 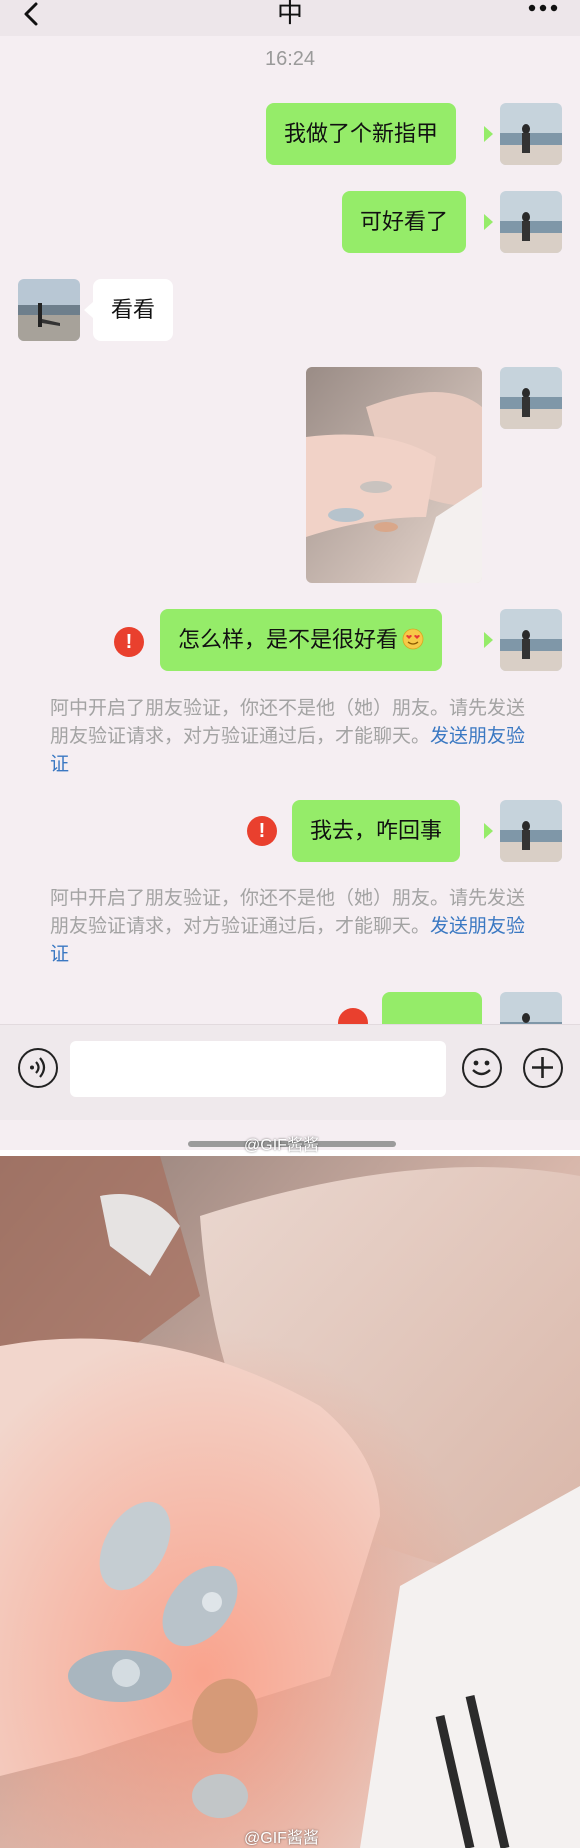 I want to click on chat-title: 中, so click(x=289, y=14).